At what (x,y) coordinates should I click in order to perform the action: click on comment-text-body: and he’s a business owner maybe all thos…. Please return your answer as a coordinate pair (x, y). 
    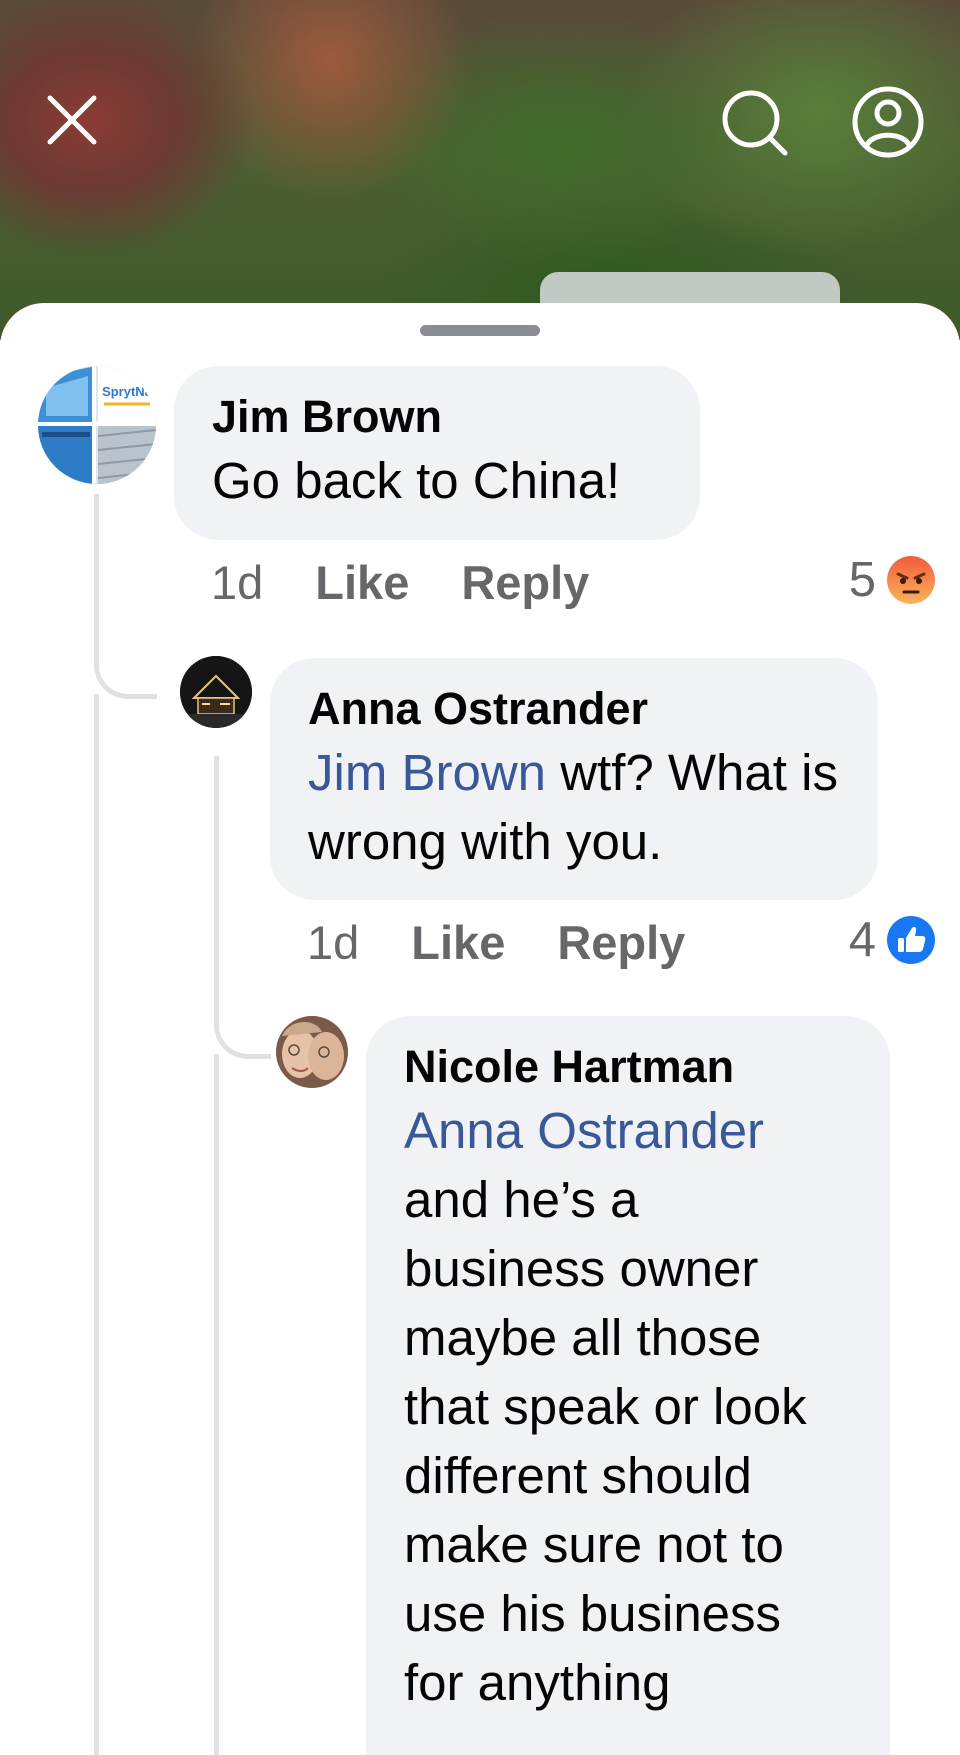
    Looking at the image, I should click on (605, 1441).